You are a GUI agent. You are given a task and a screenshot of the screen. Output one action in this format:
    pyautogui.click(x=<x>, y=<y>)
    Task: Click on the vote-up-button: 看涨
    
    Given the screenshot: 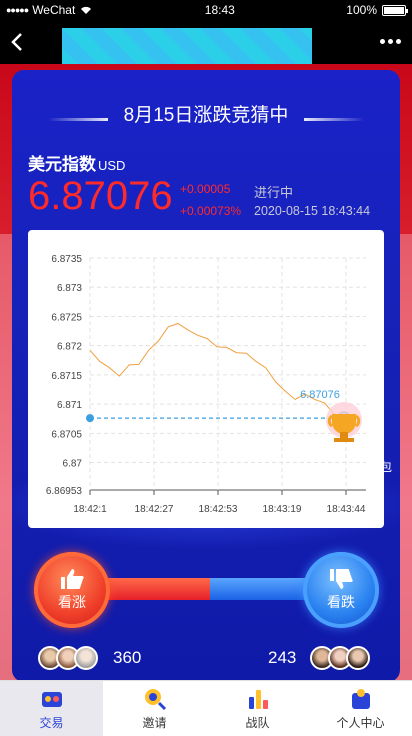 What is the action you would take?
    pyautogui.click(x=72, y=590)
    